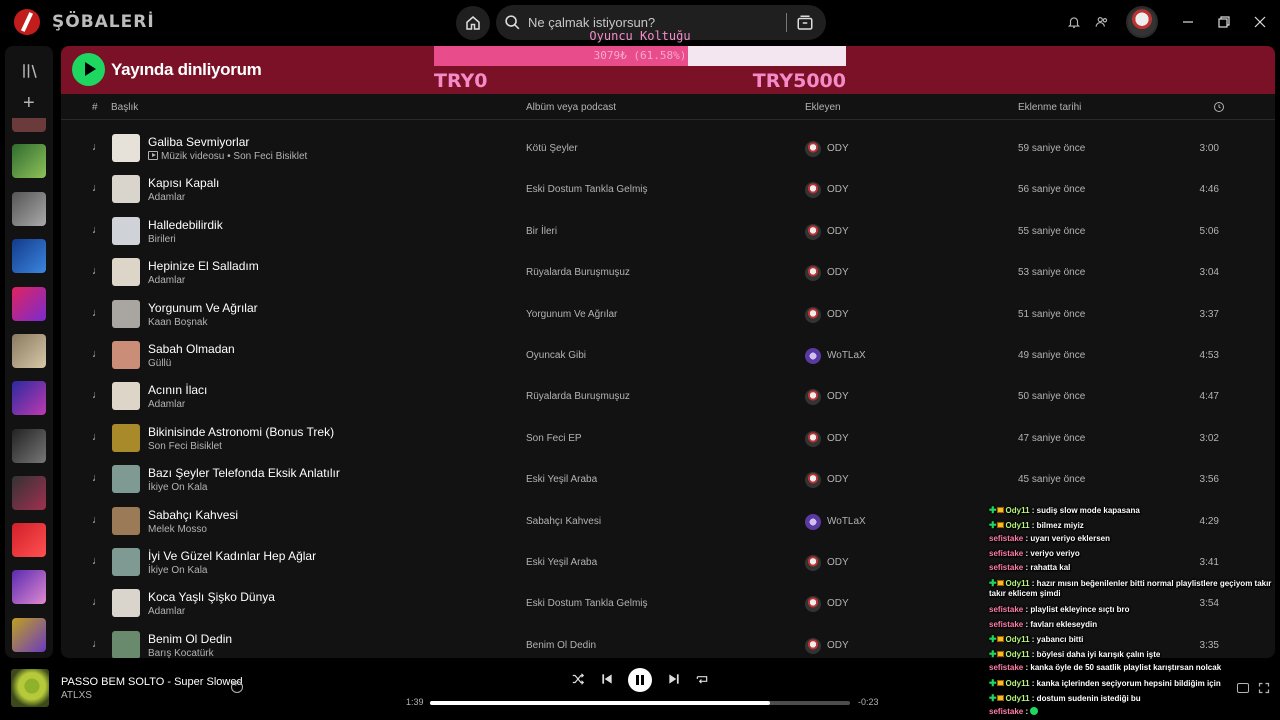 The height and width of the screenshot is (720, 1280). Describe the element at coordinates (578, 679) in the screenshot. I see `shuffle-icon` at that location.